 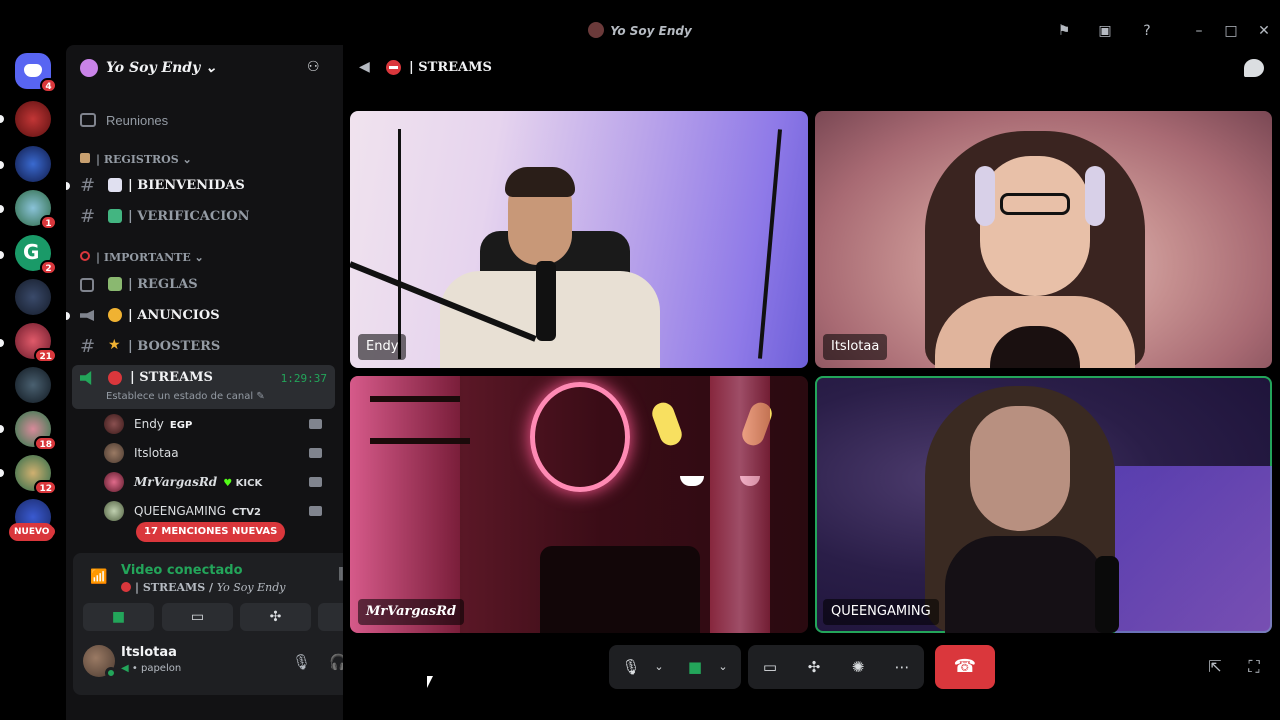 I want to click on forum-icon, so click(x=88, y=120).